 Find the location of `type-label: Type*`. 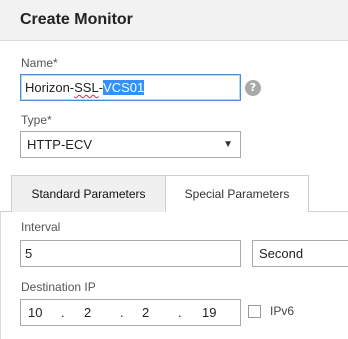

type-label: Type* is located at coordinates (36, 120).